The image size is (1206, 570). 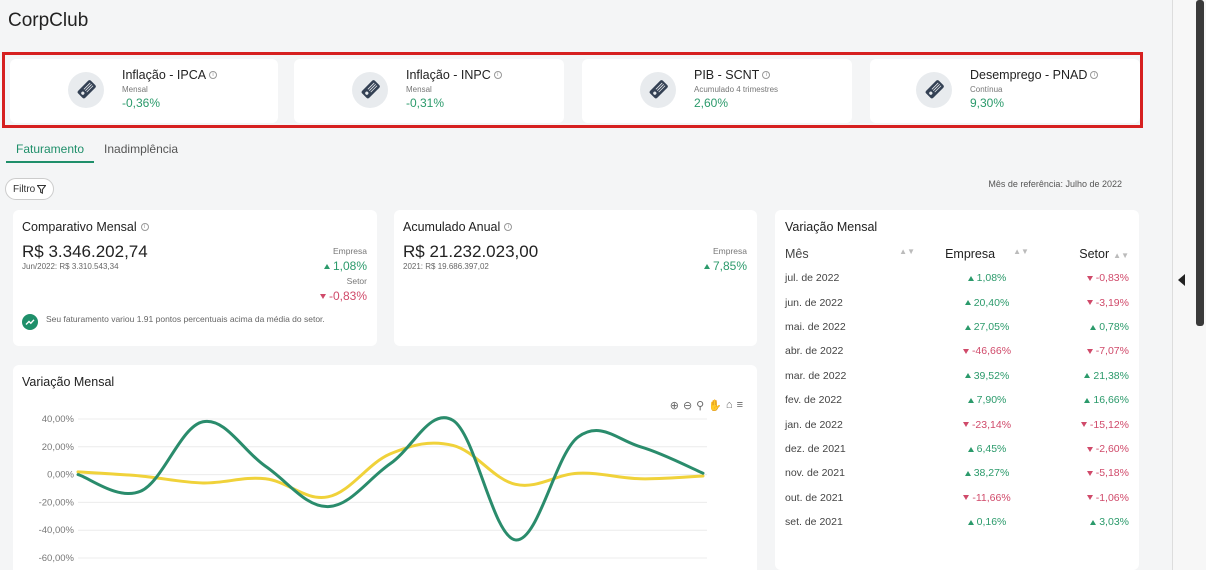 I want to click on table-row: jan. de 2022 -23,14% -15,12%, so click(x=957, y=424).